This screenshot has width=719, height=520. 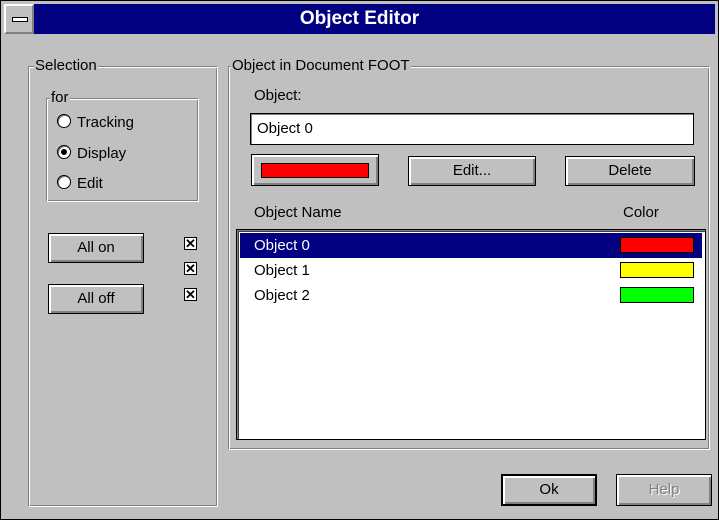 I want to click on delete-button: Delete, so click(x=630, y=171).